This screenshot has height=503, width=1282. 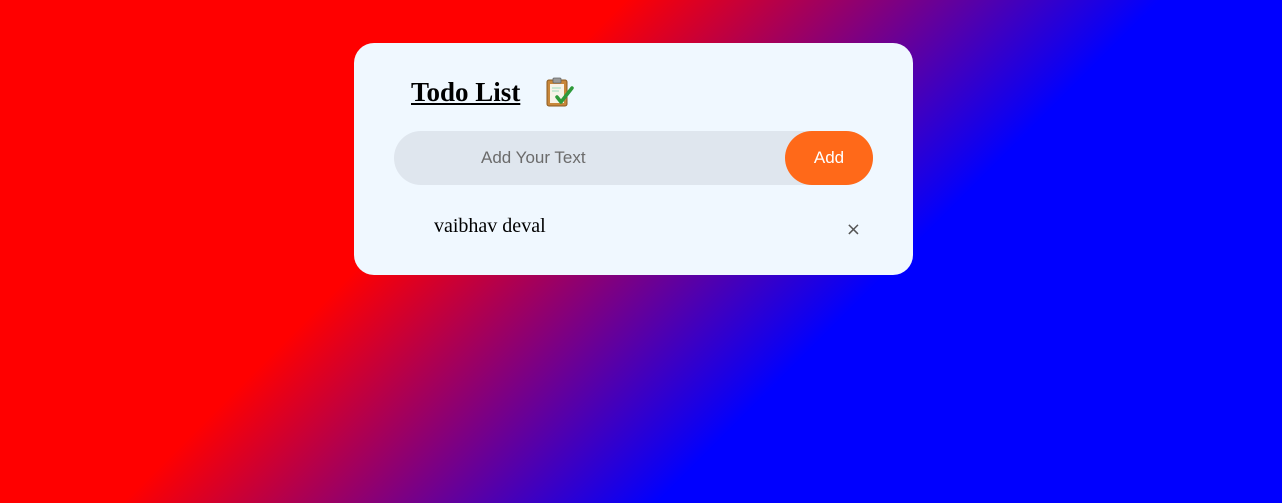 I want to click on todo-item: vaibhav deval ×, so click(x=654, y=230).